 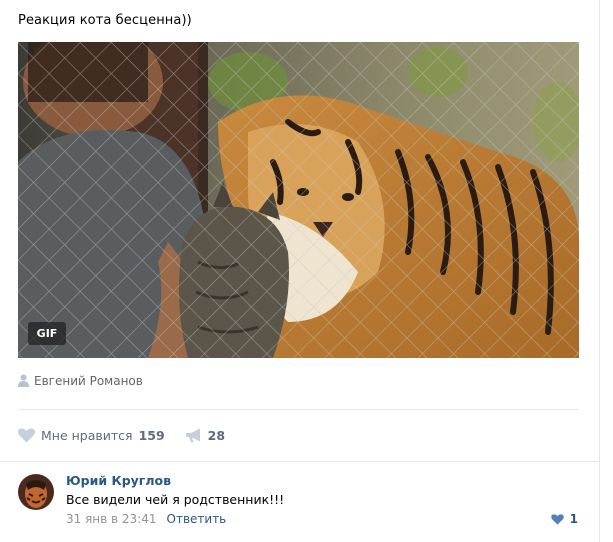 I want to click on megaphone-icon, so click(x=192, y=435).